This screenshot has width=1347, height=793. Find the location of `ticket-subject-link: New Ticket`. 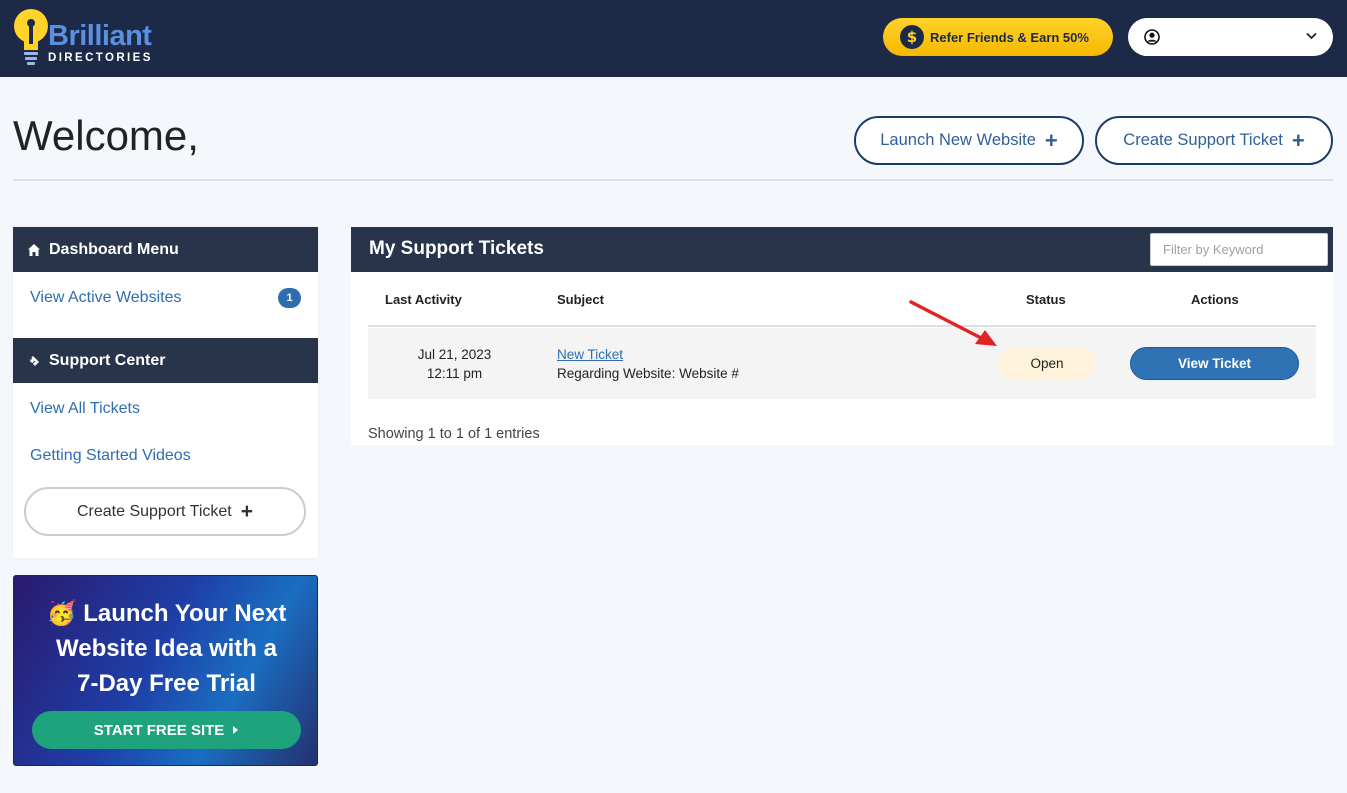

ticket-subject-link: New Ticket is located at coordinates (648, 354).